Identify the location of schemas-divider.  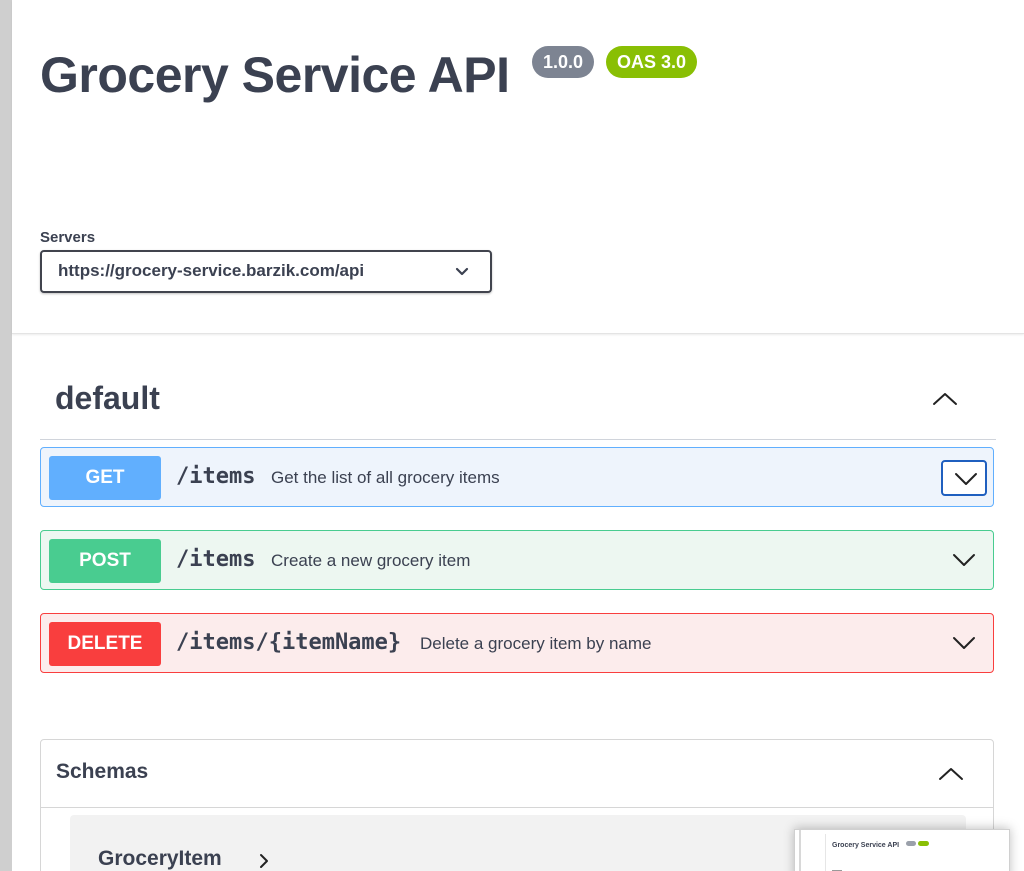
(517, 807).